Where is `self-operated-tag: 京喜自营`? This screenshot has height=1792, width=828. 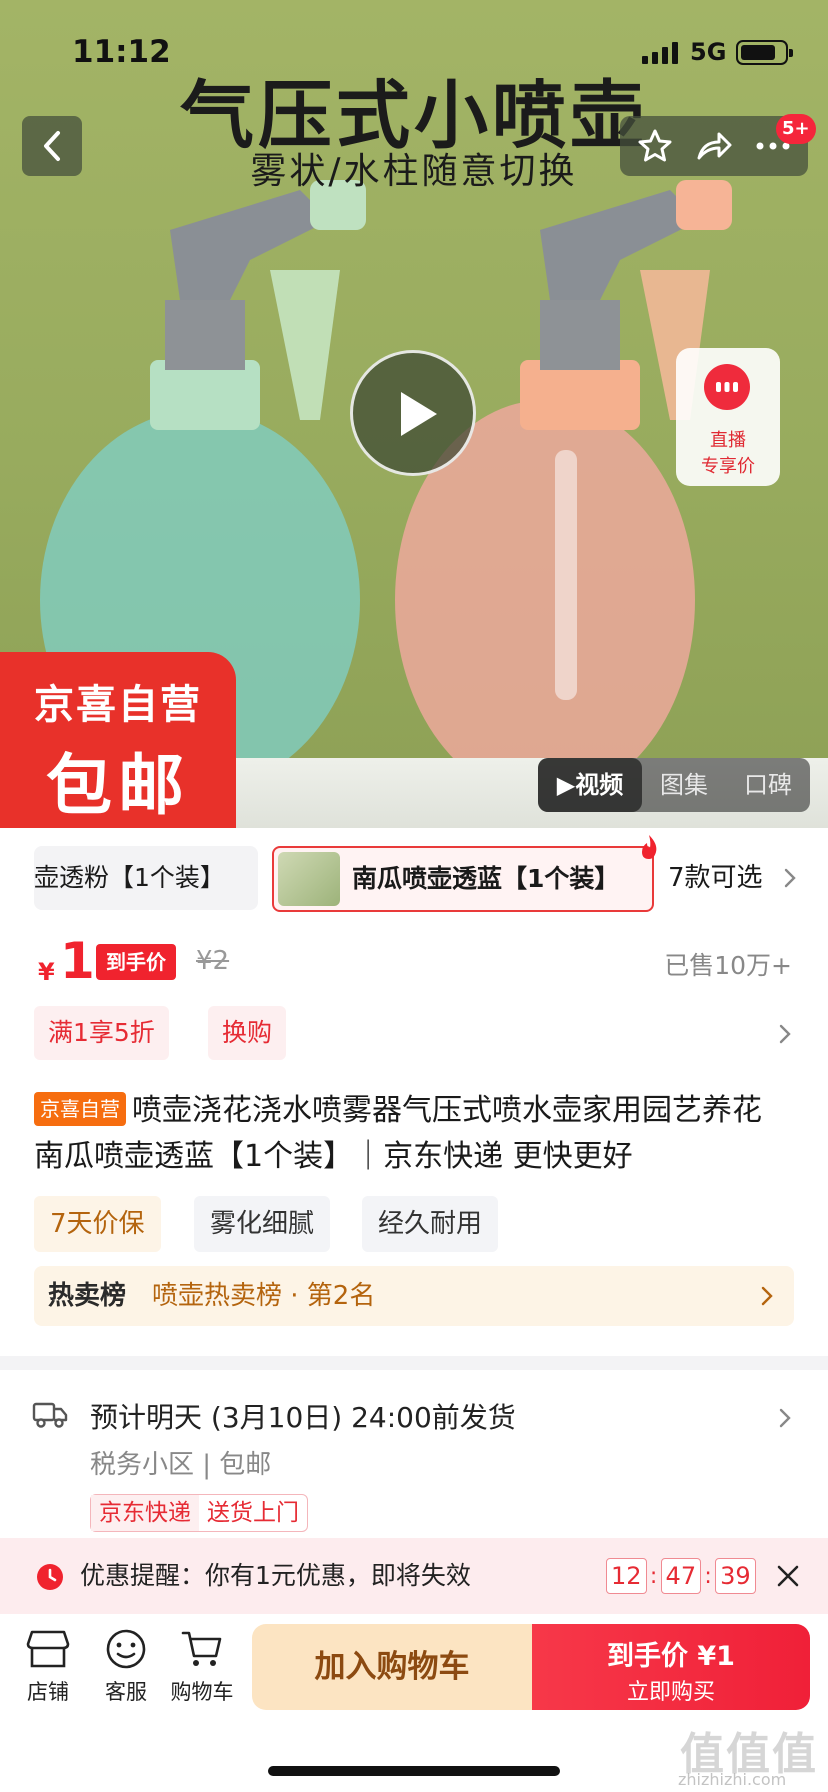
self-operated-tag: 京喜自营 is located at coordinates (80, 1109).